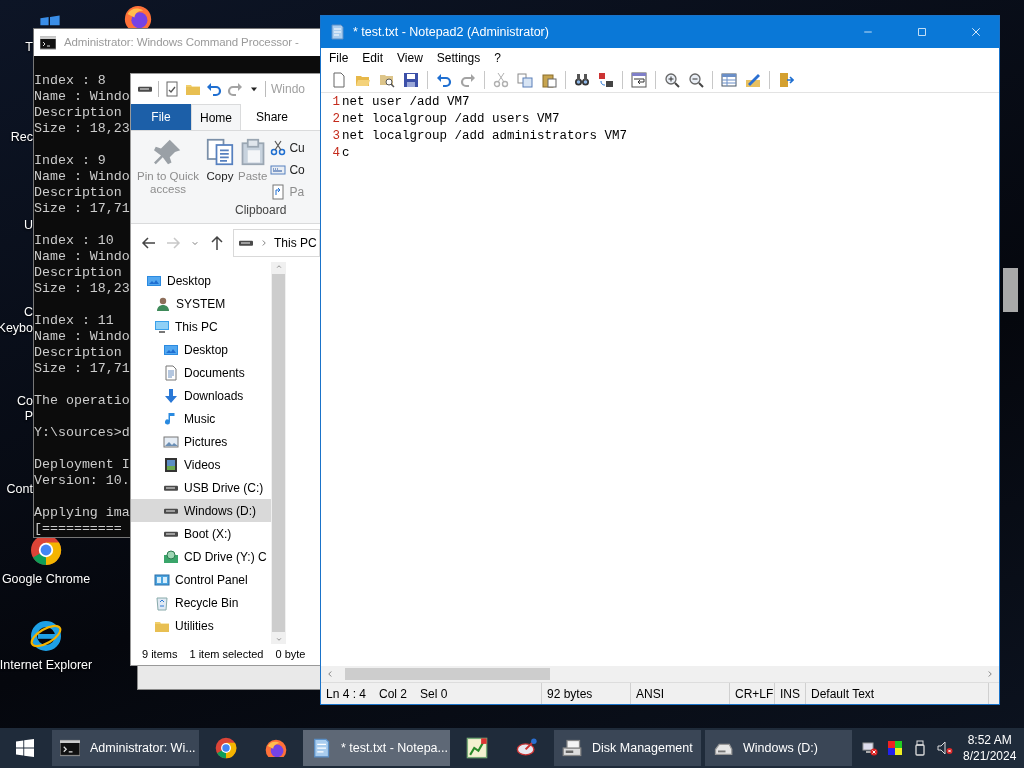  Describe the element at coordinates (786, 80) in the screenshot. I see `exit-icon` at that location.